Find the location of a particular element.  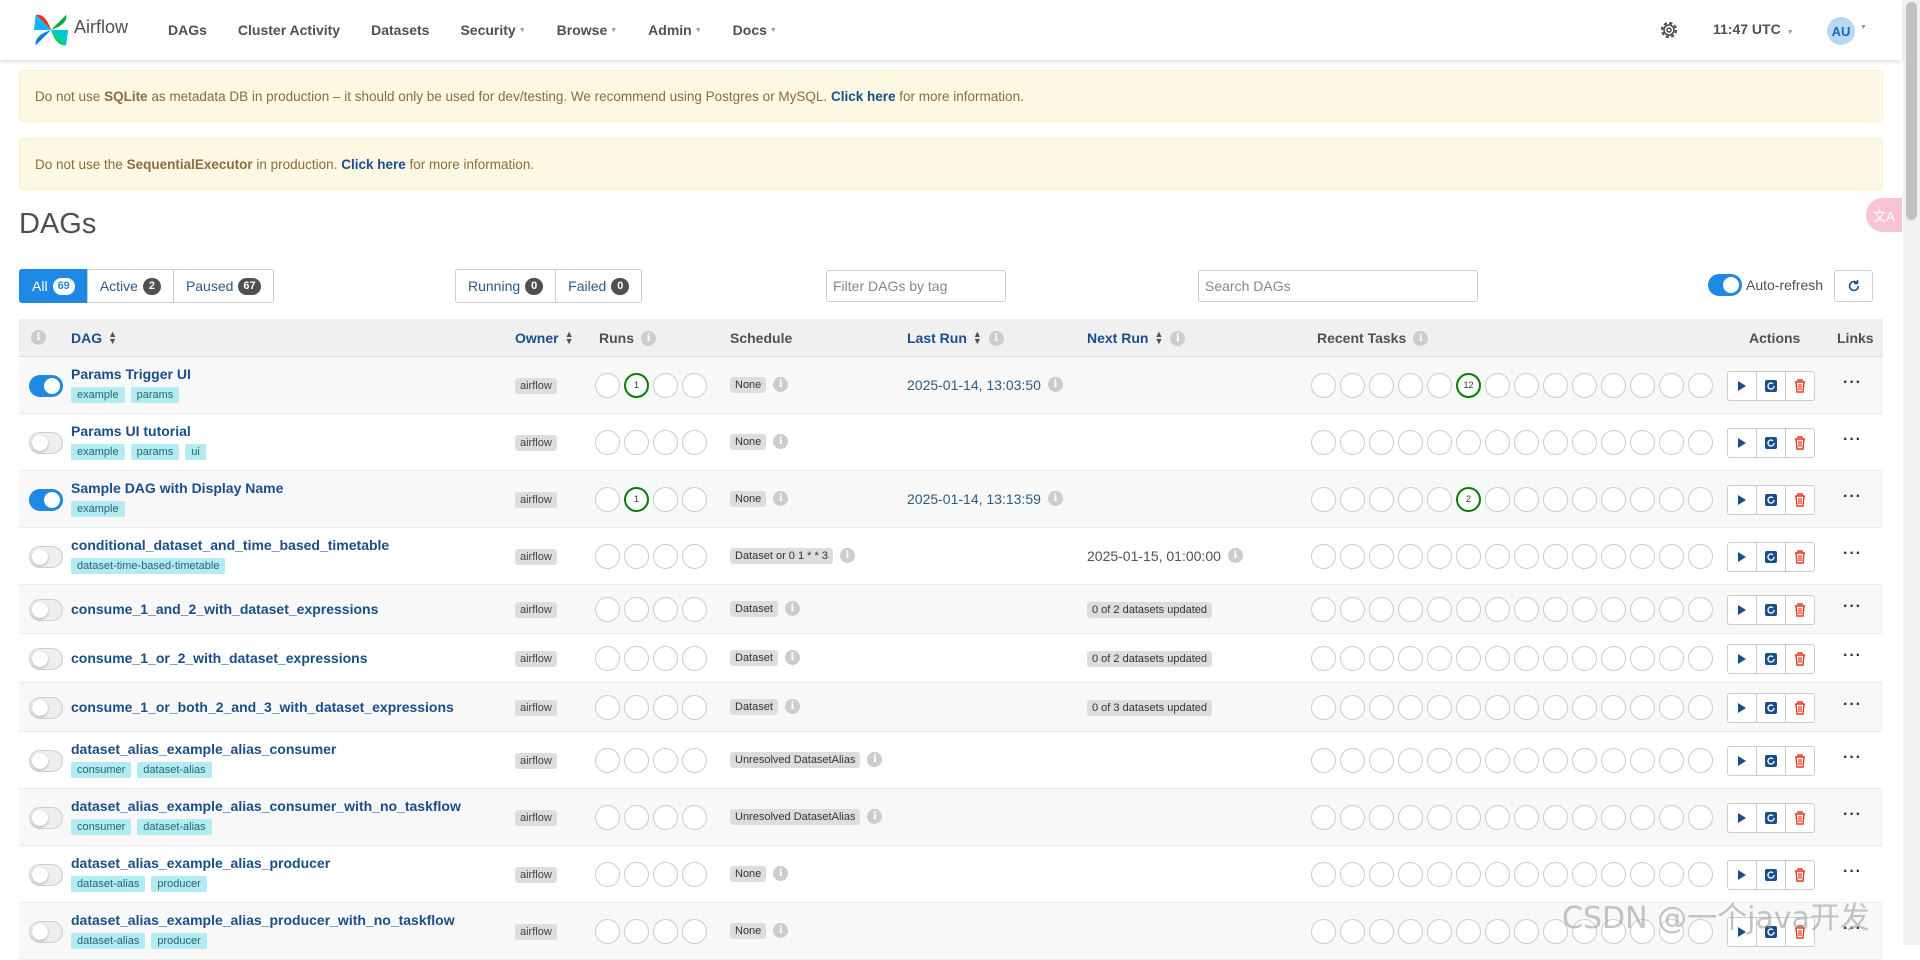

tag-badge: params is located at coordinates (155, 395).